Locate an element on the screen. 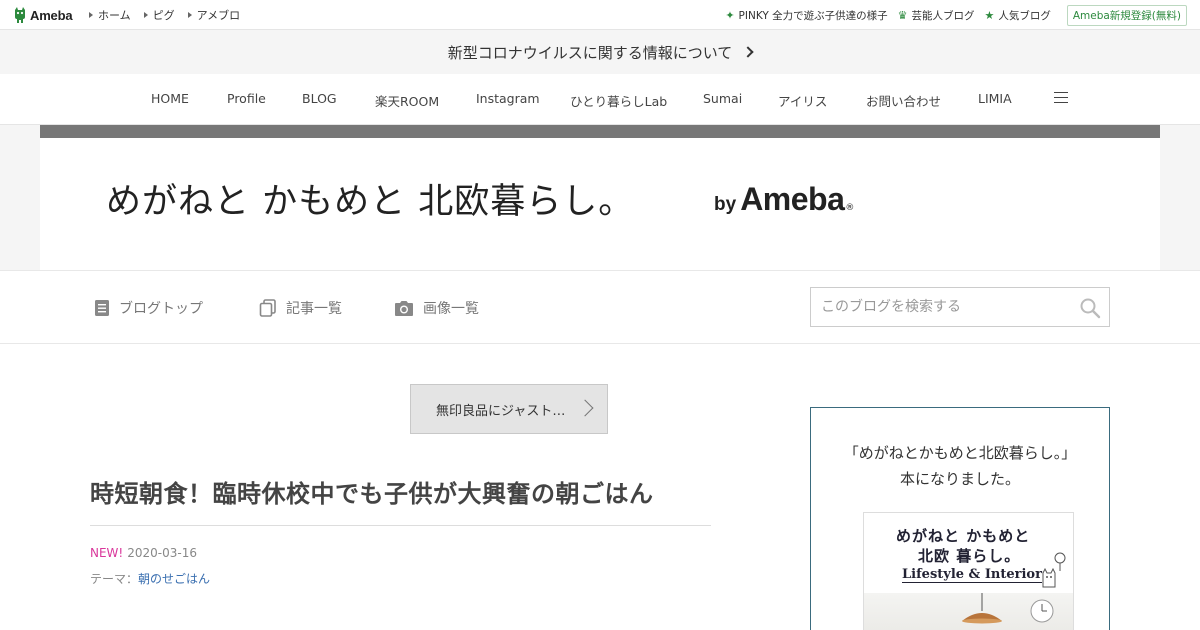  interior-photo-illustration is located at coordinates (1008, 608).